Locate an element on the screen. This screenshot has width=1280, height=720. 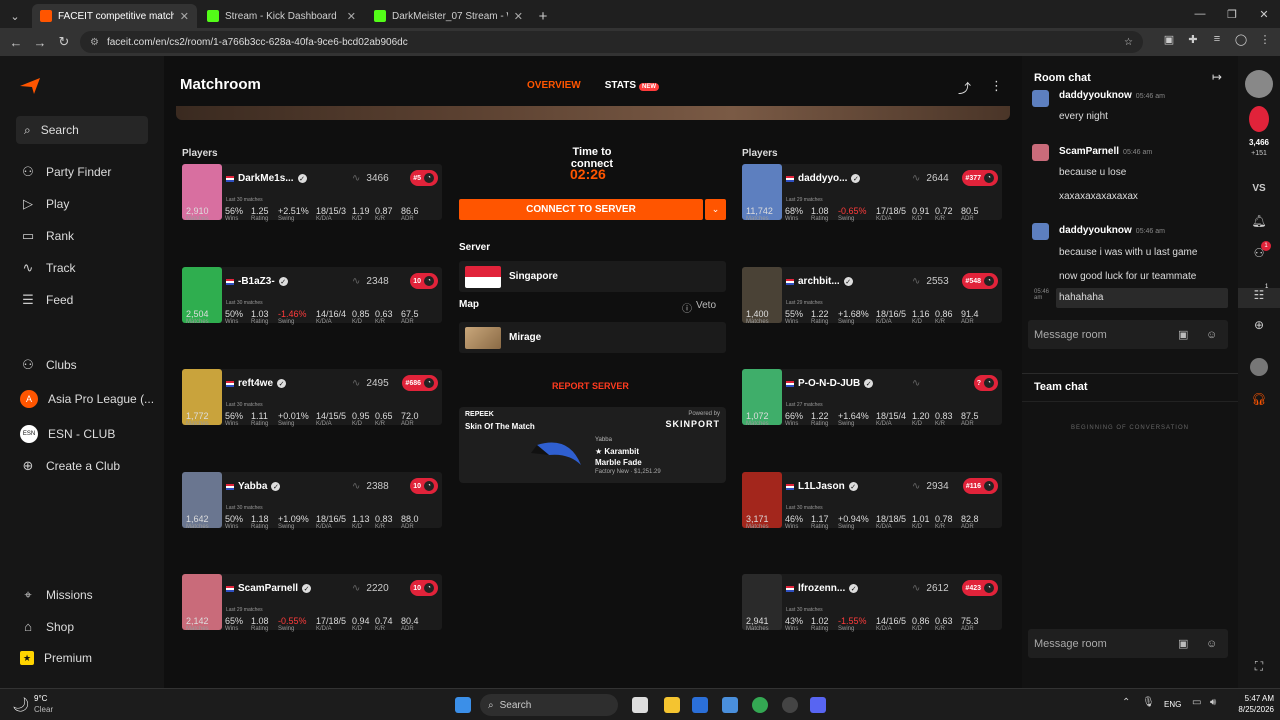
search-button: ⌕ Search is located at coordinates (82, 130).